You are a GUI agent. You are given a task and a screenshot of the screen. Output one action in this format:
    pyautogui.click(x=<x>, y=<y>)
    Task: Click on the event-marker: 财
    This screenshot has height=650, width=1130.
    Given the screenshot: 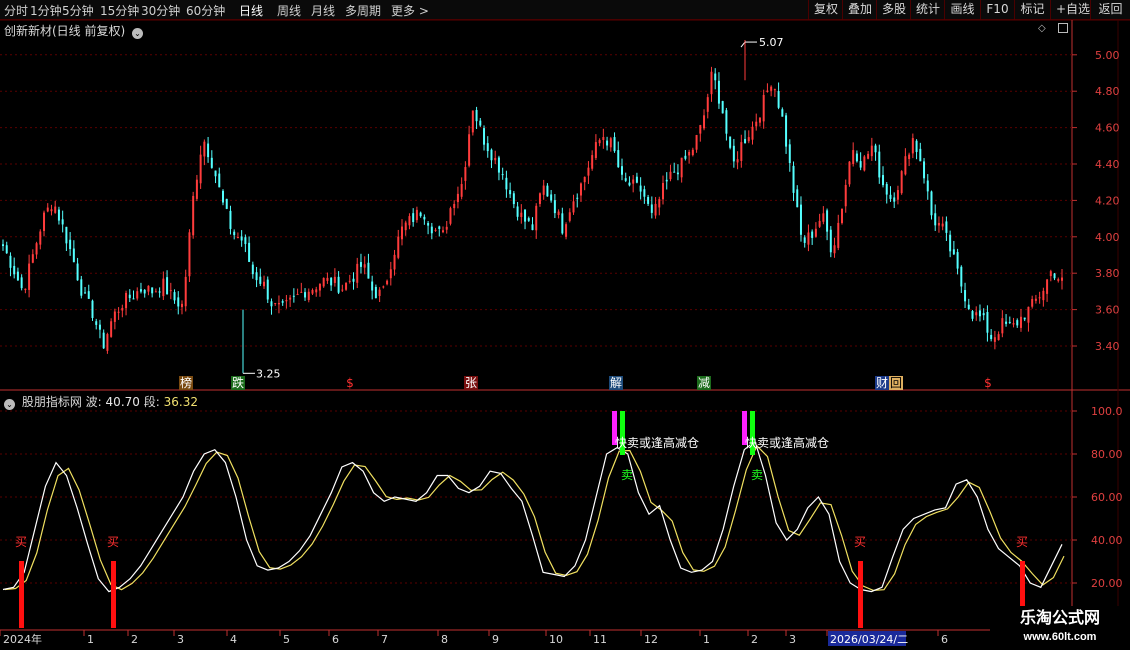 What is the action you would take?
    pyautogui.click(x=882, y=383)
    